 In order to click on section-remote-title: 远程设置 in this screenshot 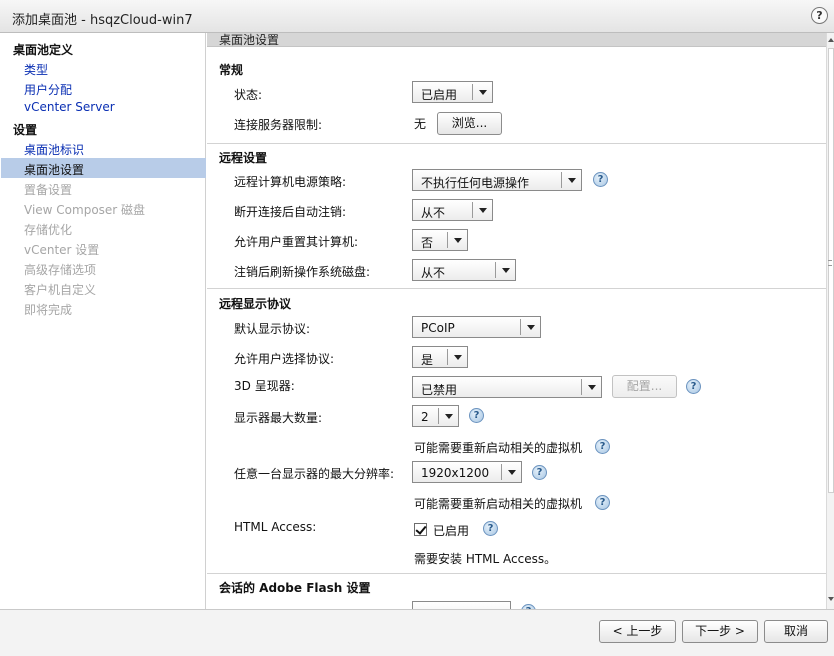, I will do `click(243, 158)`.